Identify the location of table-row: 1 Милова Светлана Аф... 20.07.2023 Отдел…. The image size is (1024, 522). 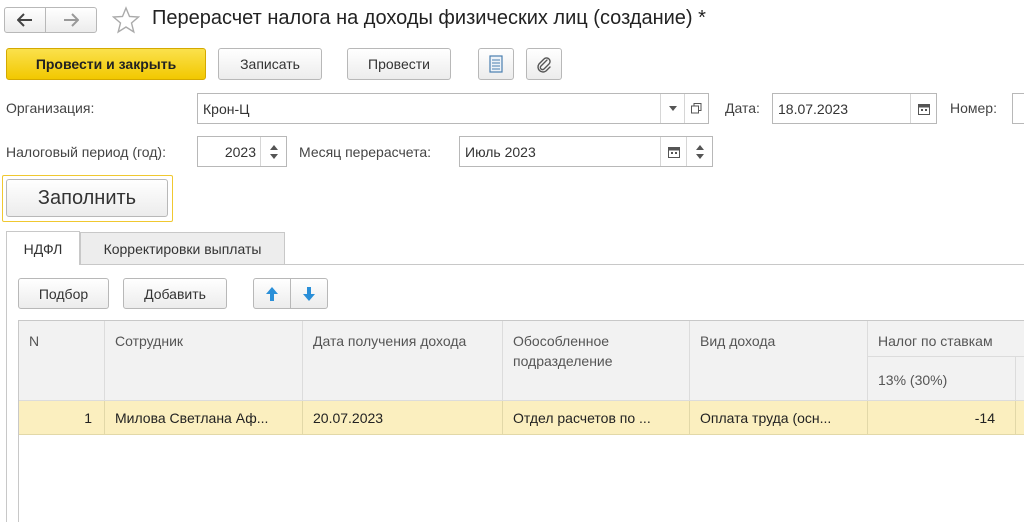
(521, 418).